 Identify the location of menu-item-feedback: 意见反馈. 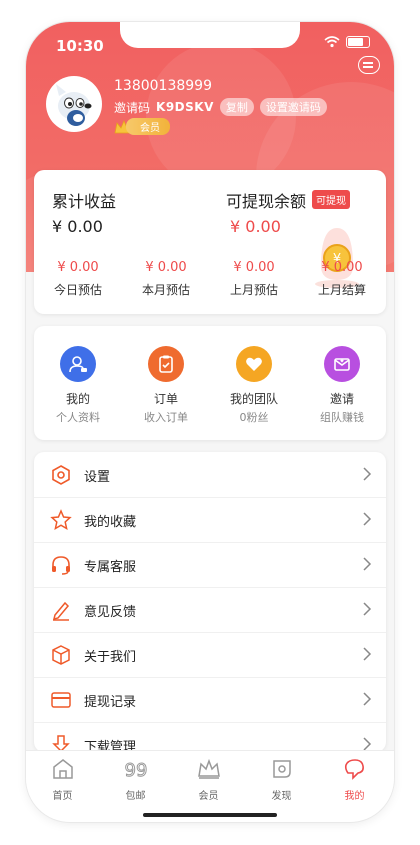
(210, 610).